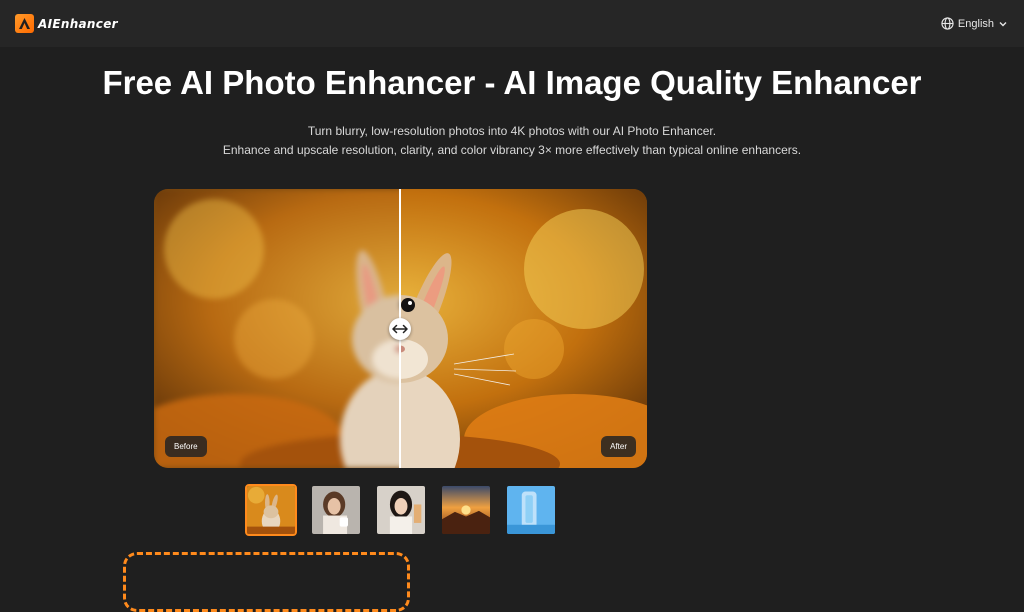  I want to click on thumbnail-rabbit, so click(271, 510).